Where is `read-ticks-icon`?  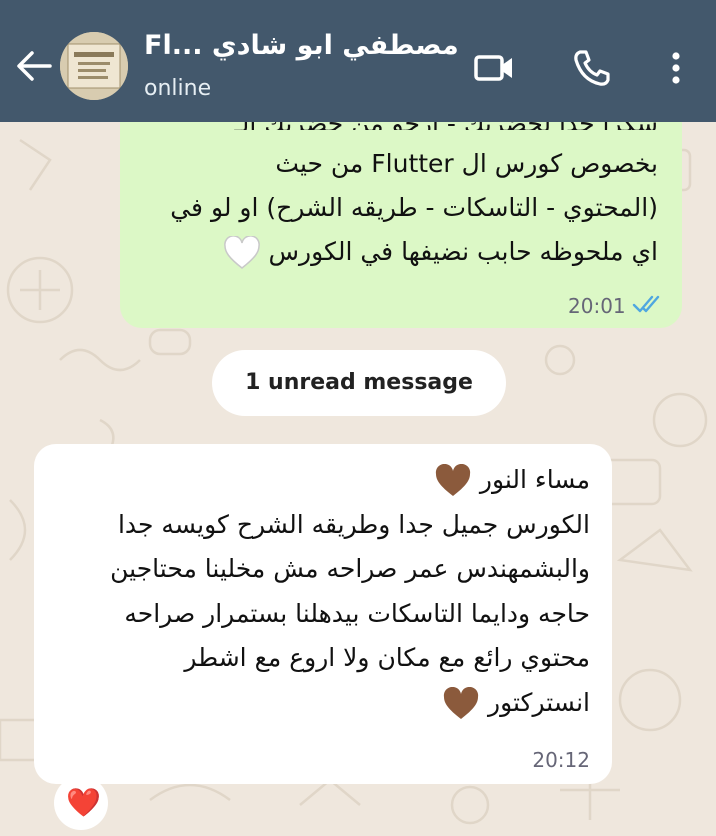 read-ticks-icon is located at coordinates (647, 304).